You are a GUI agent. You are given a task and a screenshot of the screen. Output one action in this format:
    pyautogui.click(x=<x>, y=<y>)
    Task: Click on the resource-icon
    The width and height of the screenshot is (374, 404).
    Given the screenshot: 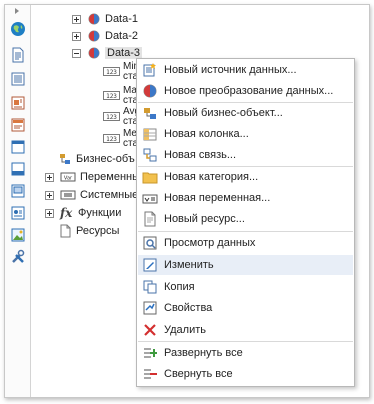 What is the action you would take?
    pyautogui.click(x=65, y=231)
    